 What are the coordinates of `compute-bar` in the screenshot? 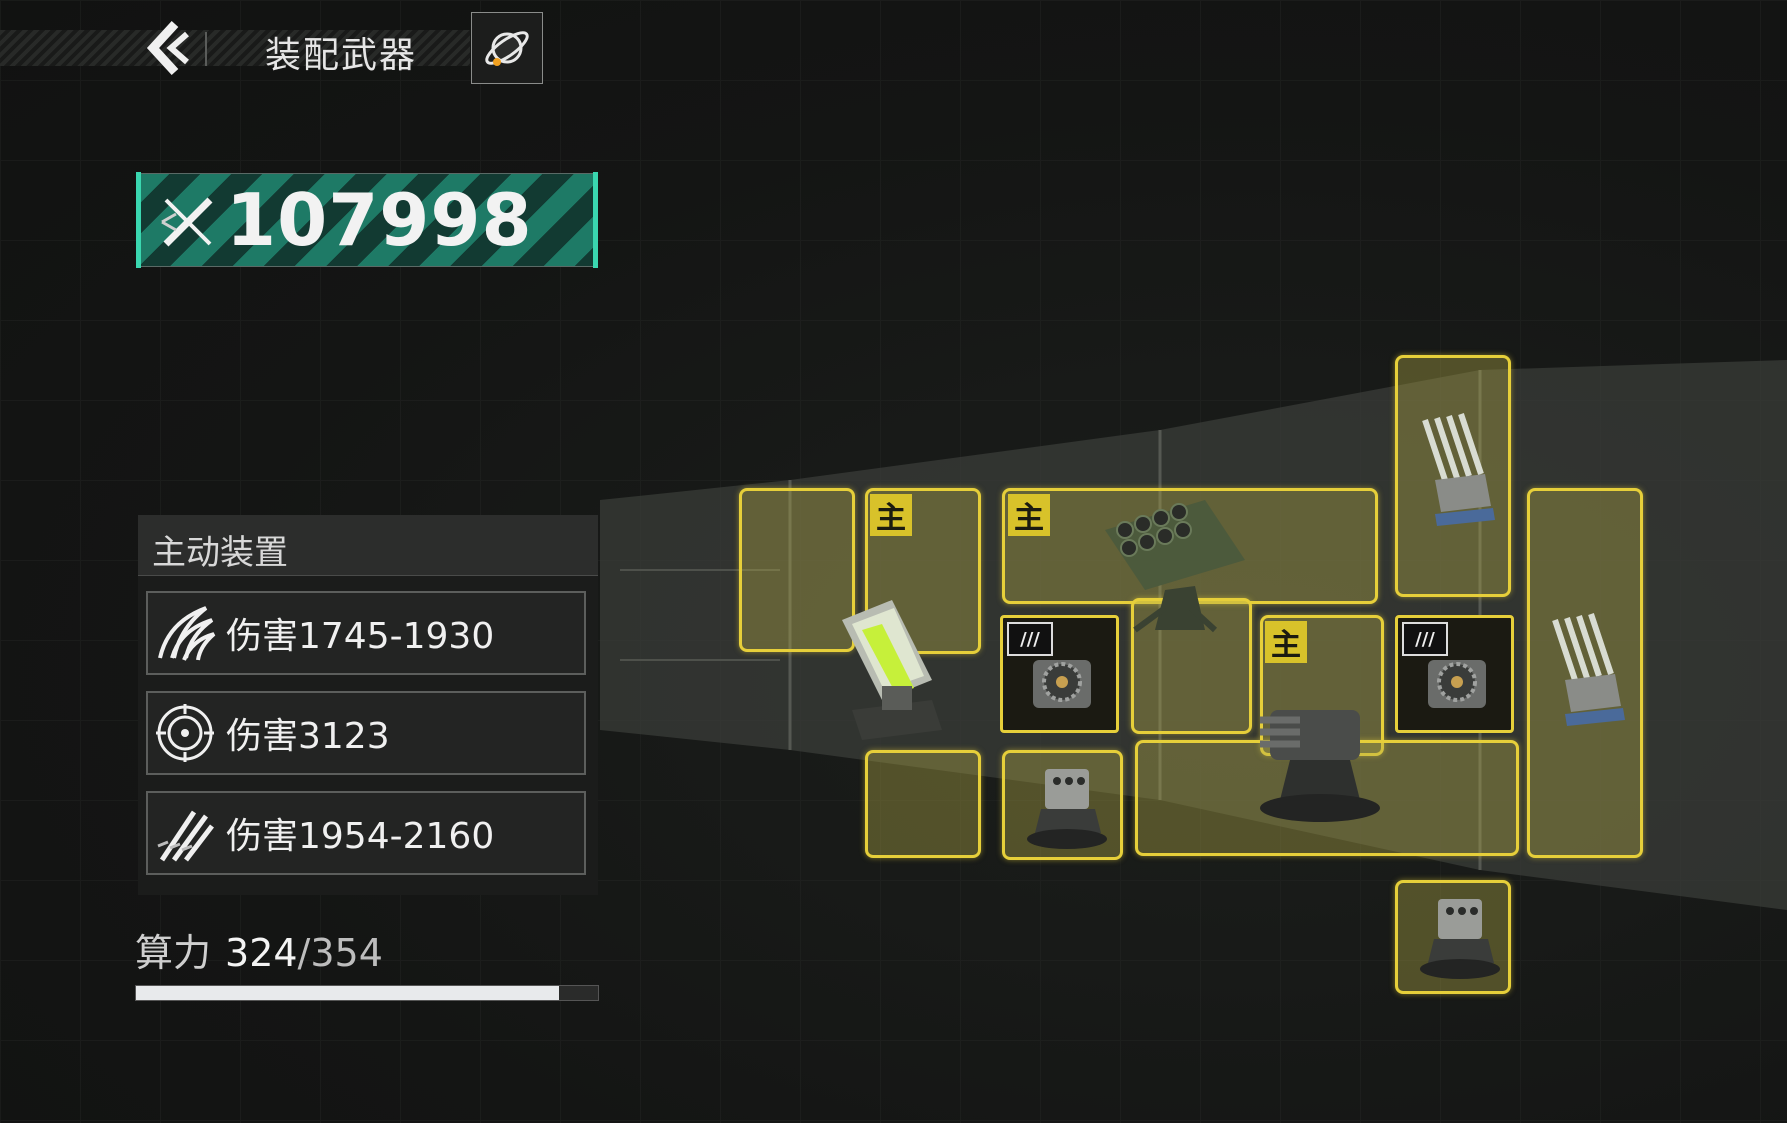 It's located at (367, 993).